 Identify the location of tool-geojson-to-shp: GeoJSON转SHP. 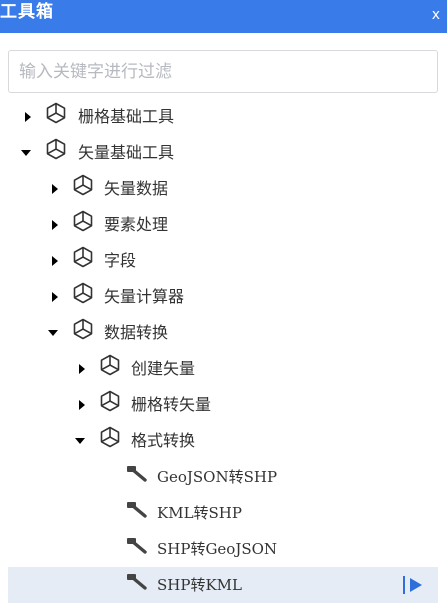
(223, 477).